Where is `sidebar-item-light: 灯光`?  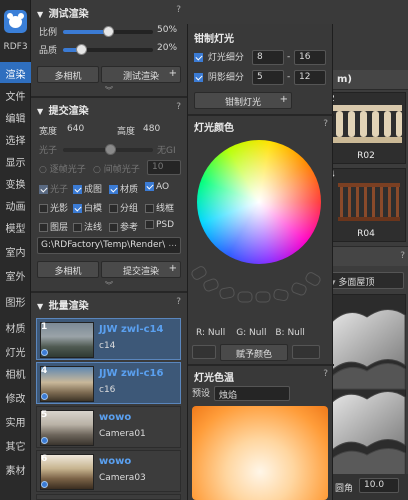
sidebar-item-light: 灯光 is located at coordinates (15, 350).